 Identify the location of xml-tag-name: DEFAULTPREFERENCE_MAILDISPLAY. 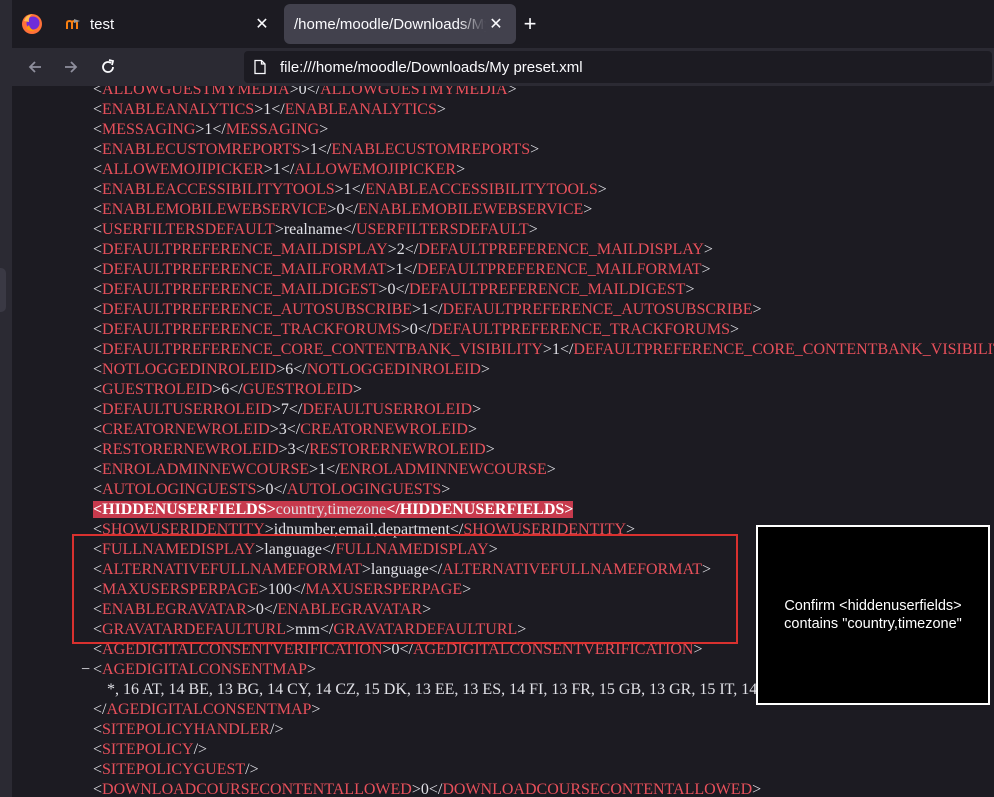
(561, 249).